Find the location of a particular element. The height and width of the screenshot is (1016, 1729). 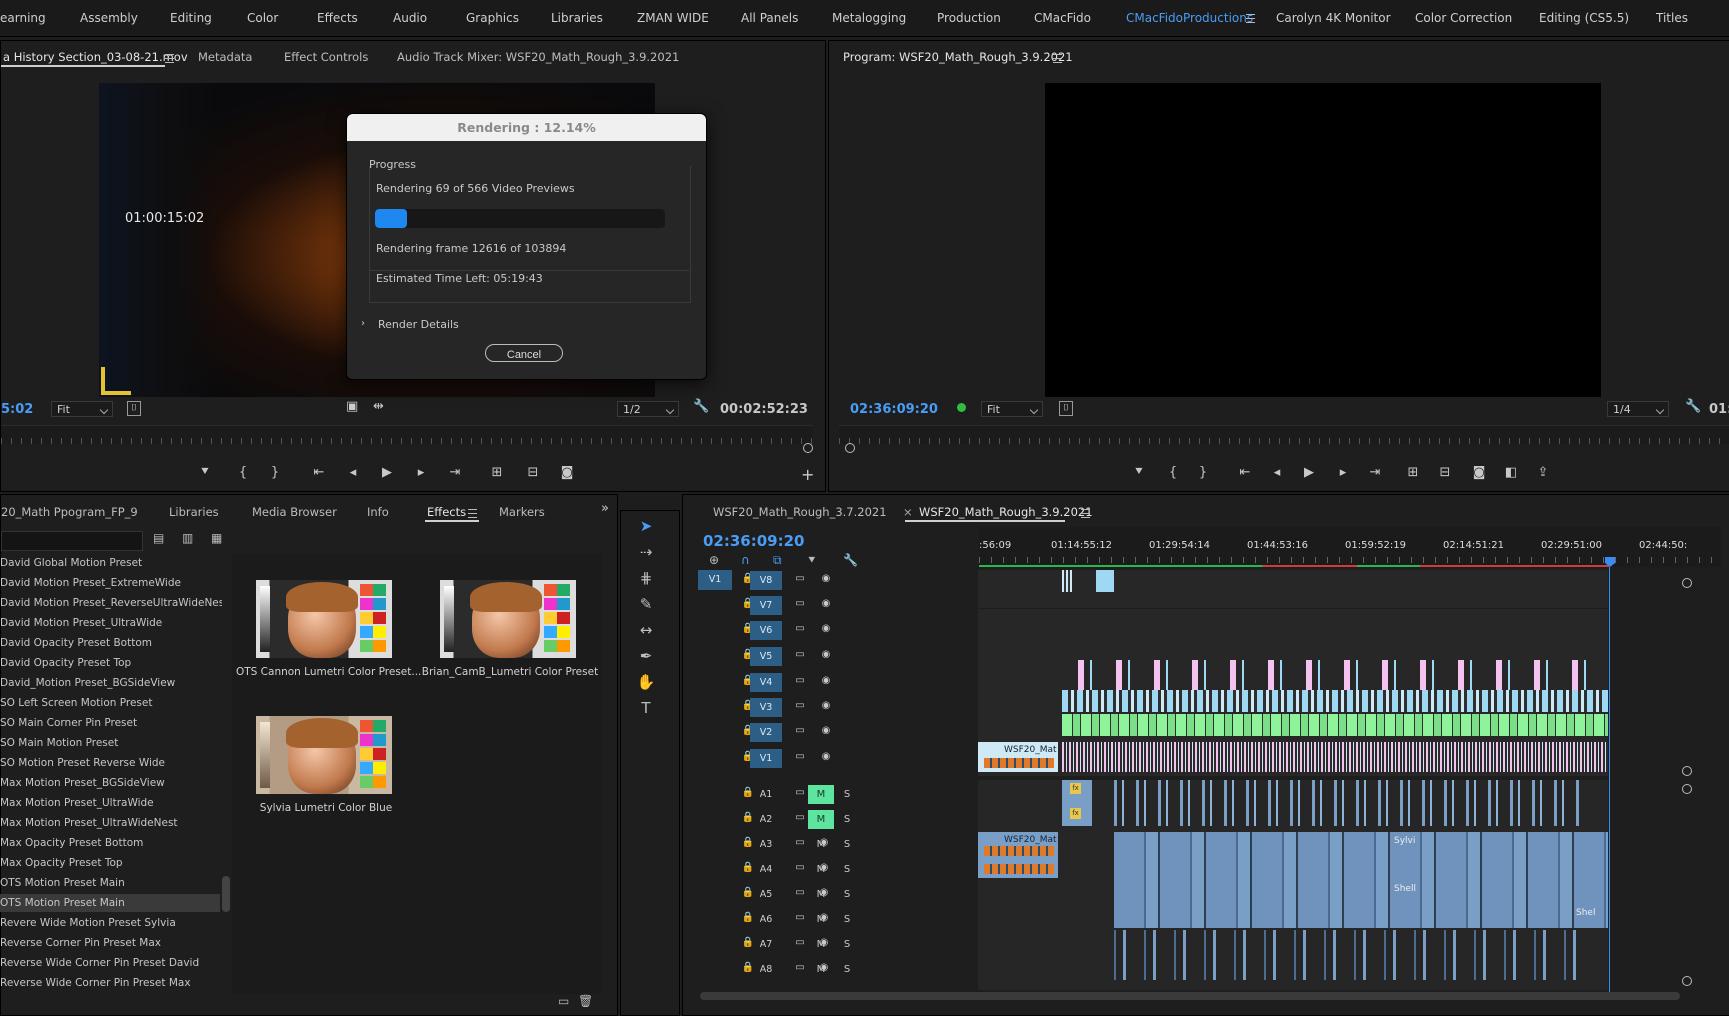

program-go-to-out-icon: ⇥ is located at coordinates (1375, 472).